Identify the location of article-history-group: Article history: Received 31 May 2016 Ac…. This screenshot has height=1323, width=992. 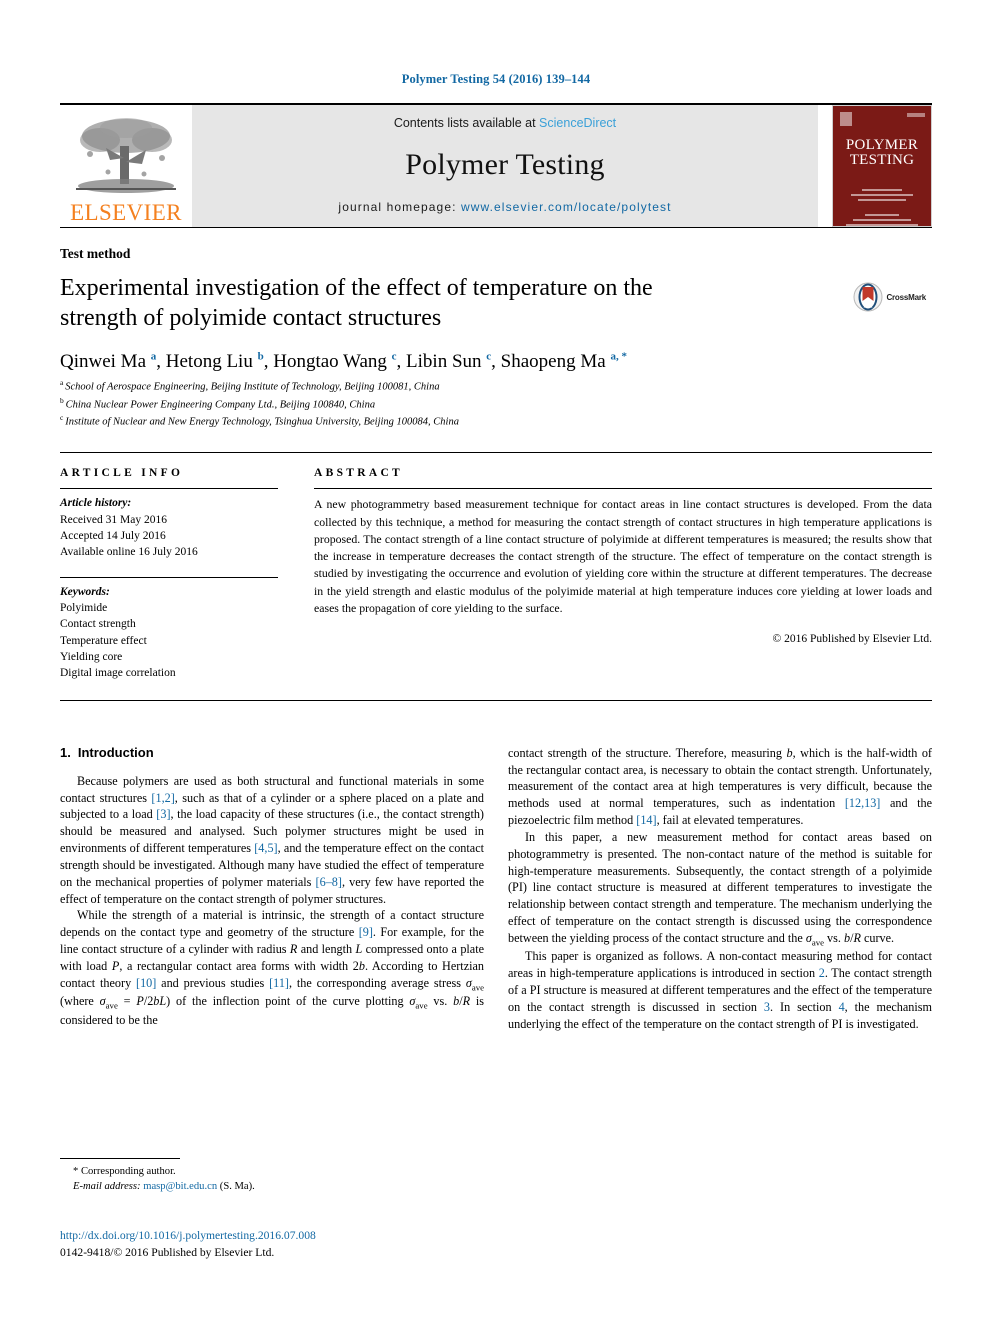
(169, 524).